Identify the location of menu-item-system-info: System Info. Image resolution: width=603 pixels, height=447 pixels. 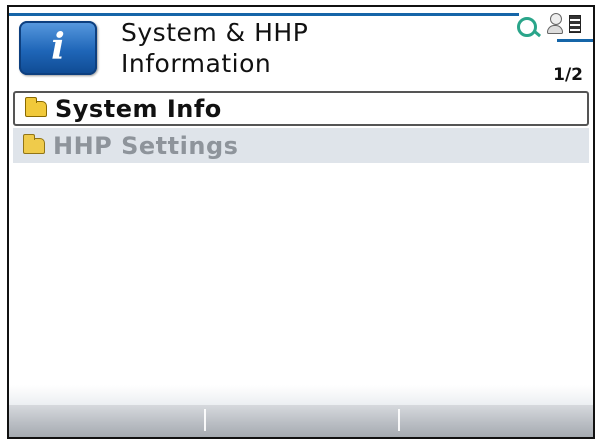
(301, 108).